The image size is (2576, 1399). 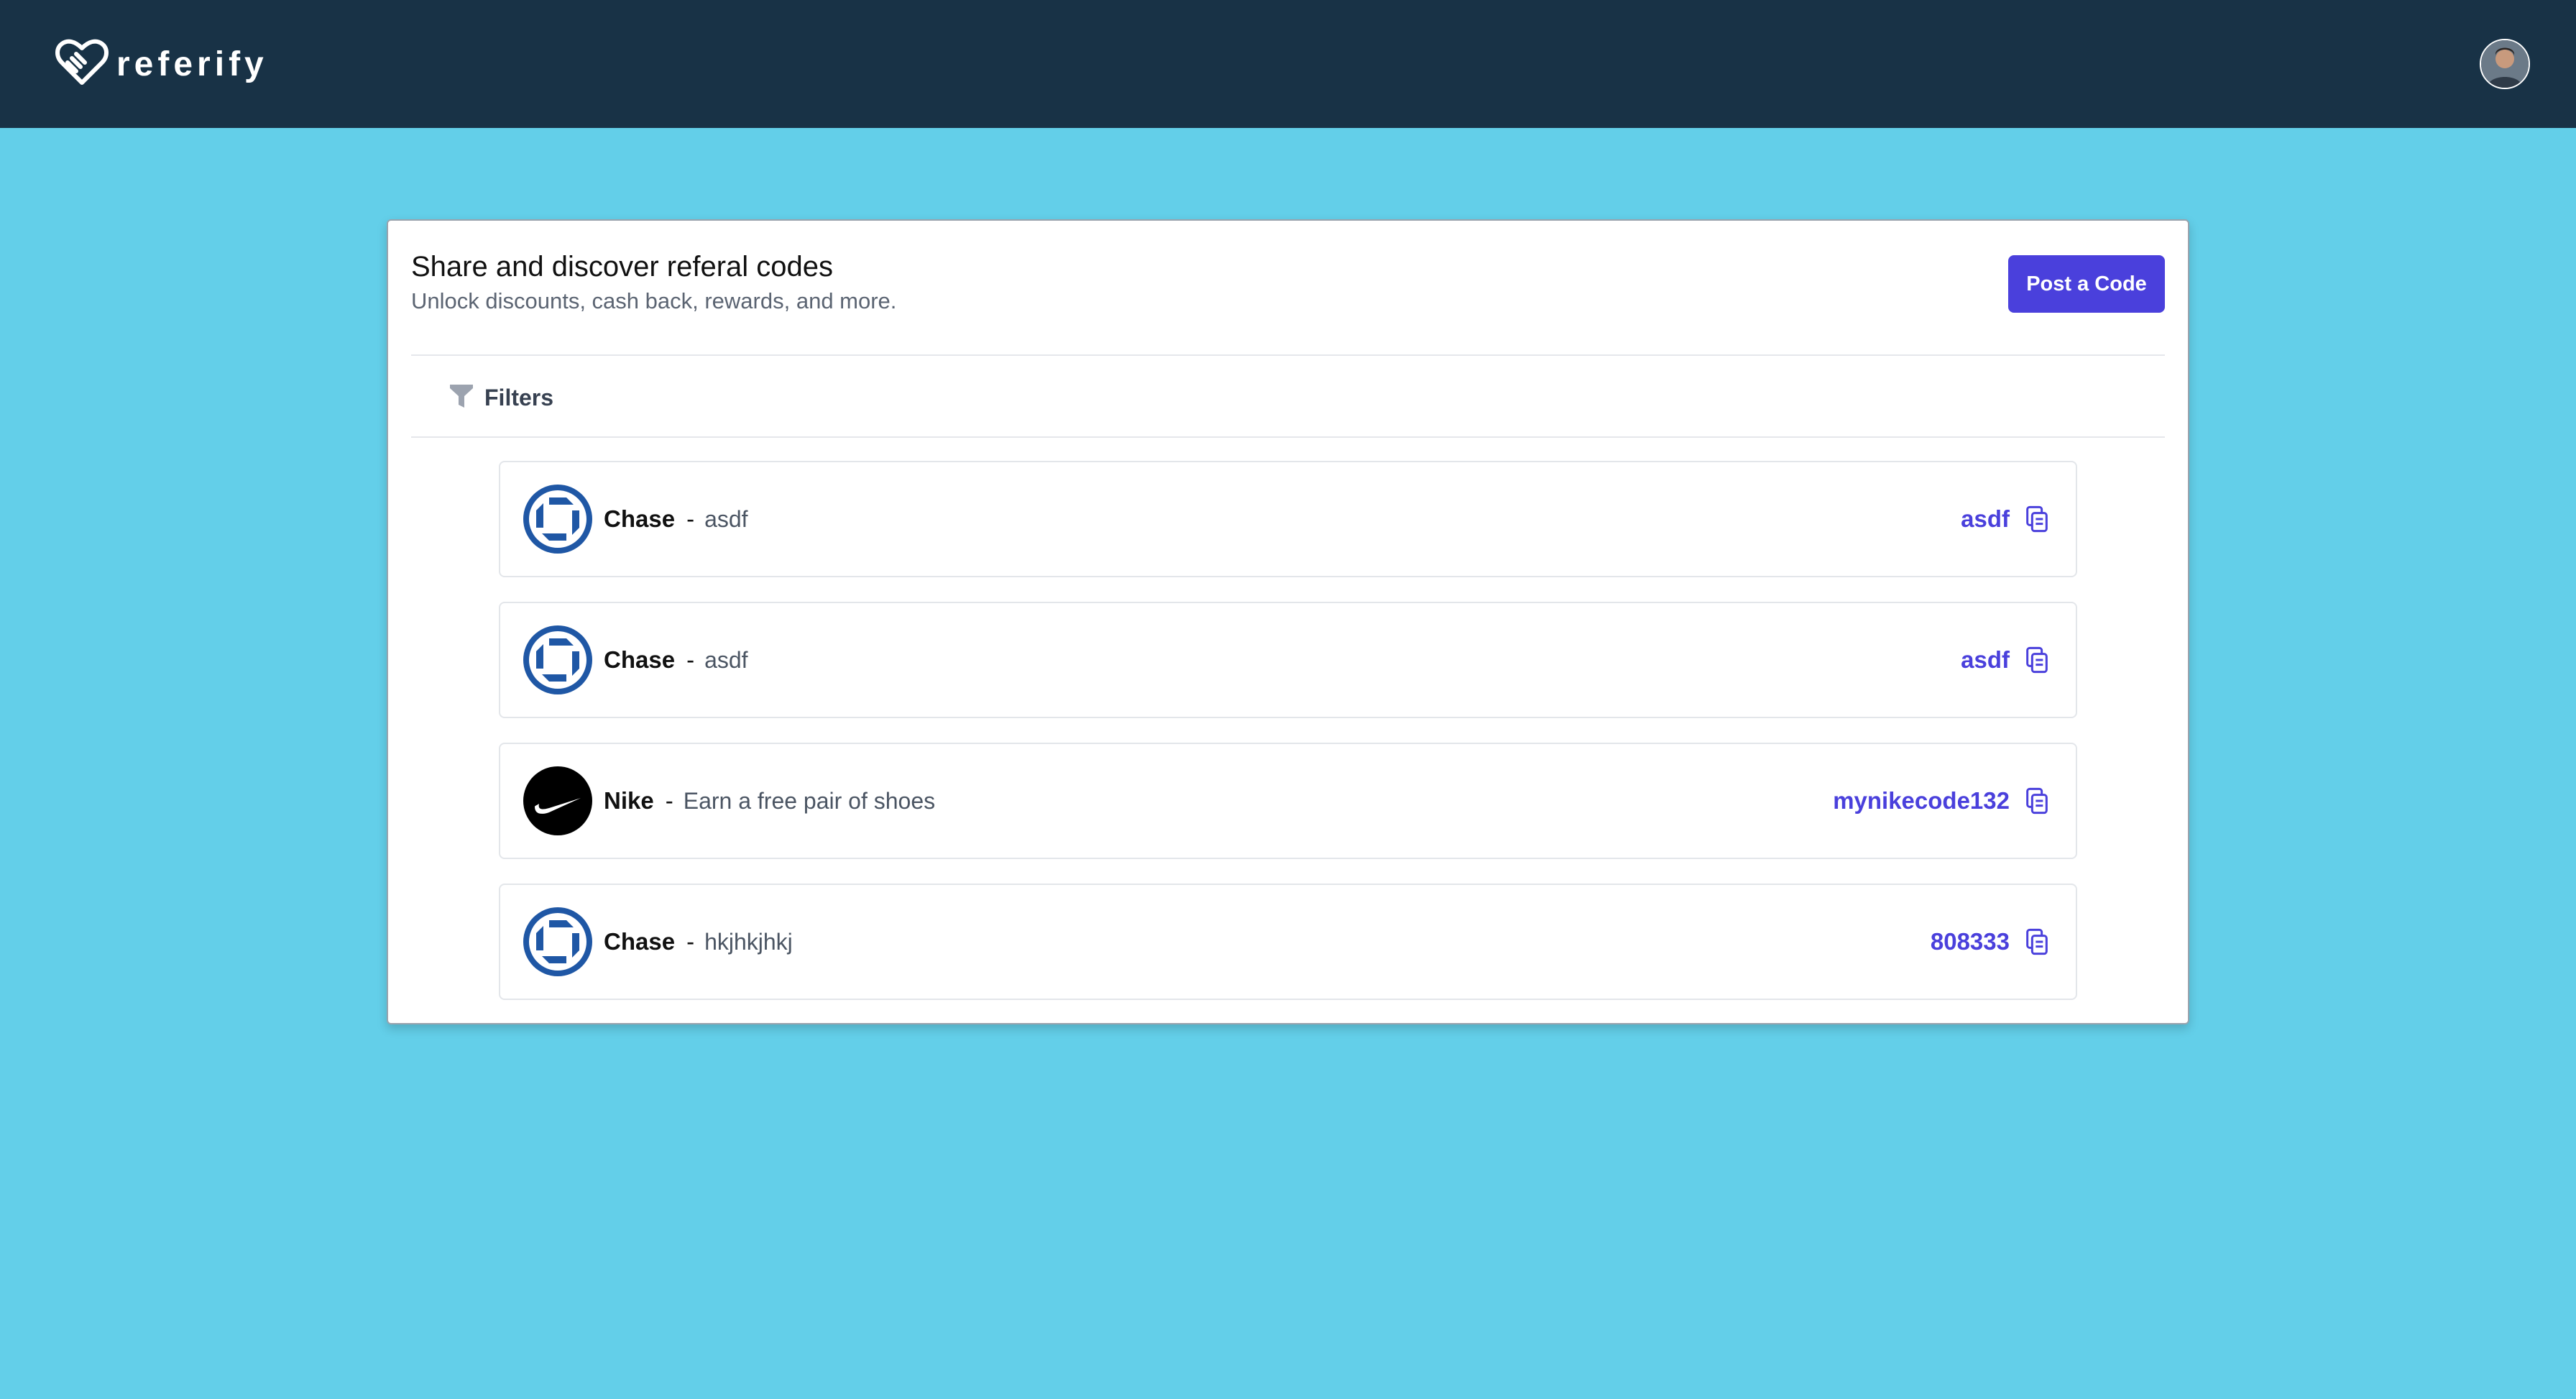 What do you see at coordinates (461, 398) in the screenshot?
I see `filter-funnel-icon` at bounding box center [461, 398].